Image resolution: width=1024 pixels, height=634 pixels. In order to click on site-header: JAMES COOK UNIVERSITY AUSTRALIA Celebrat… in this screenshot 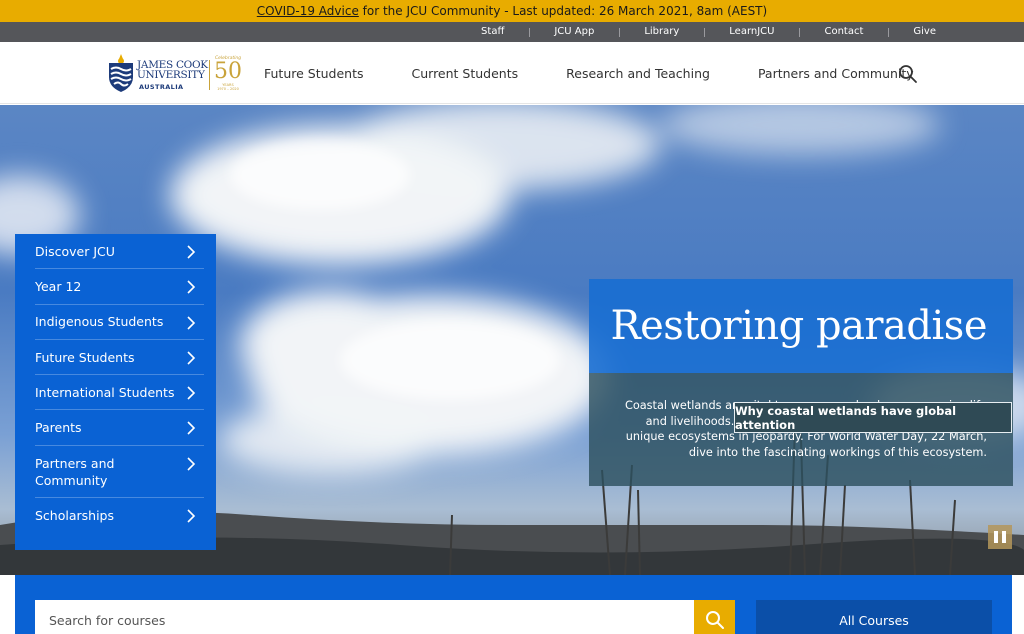, I will do `click(512, 73)`.